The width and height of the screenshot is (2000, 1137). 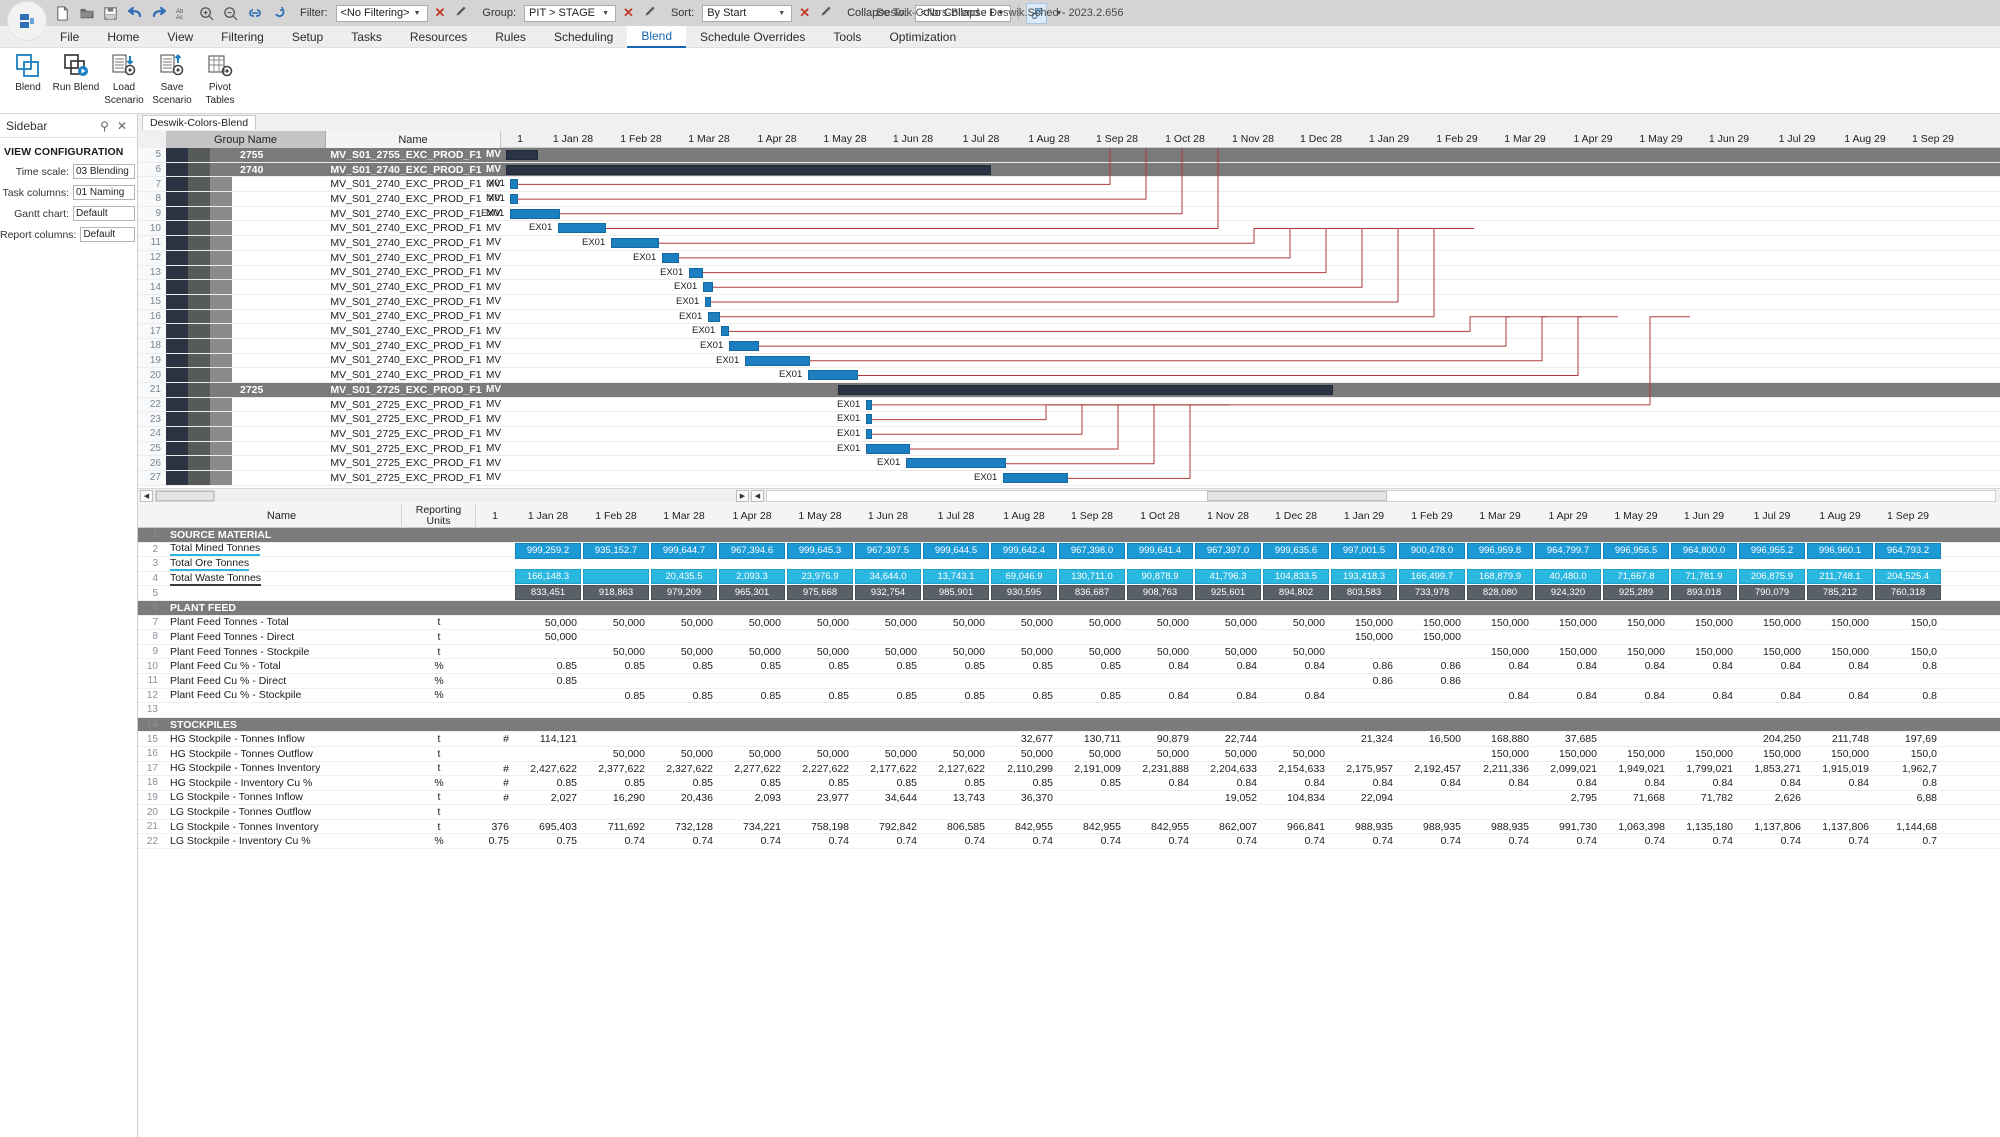 What do you see at coordinates (146, 495) in the screenshot?
I see `gantt-scroll-left-arrow: ◀` at bounding box center [146, 495].